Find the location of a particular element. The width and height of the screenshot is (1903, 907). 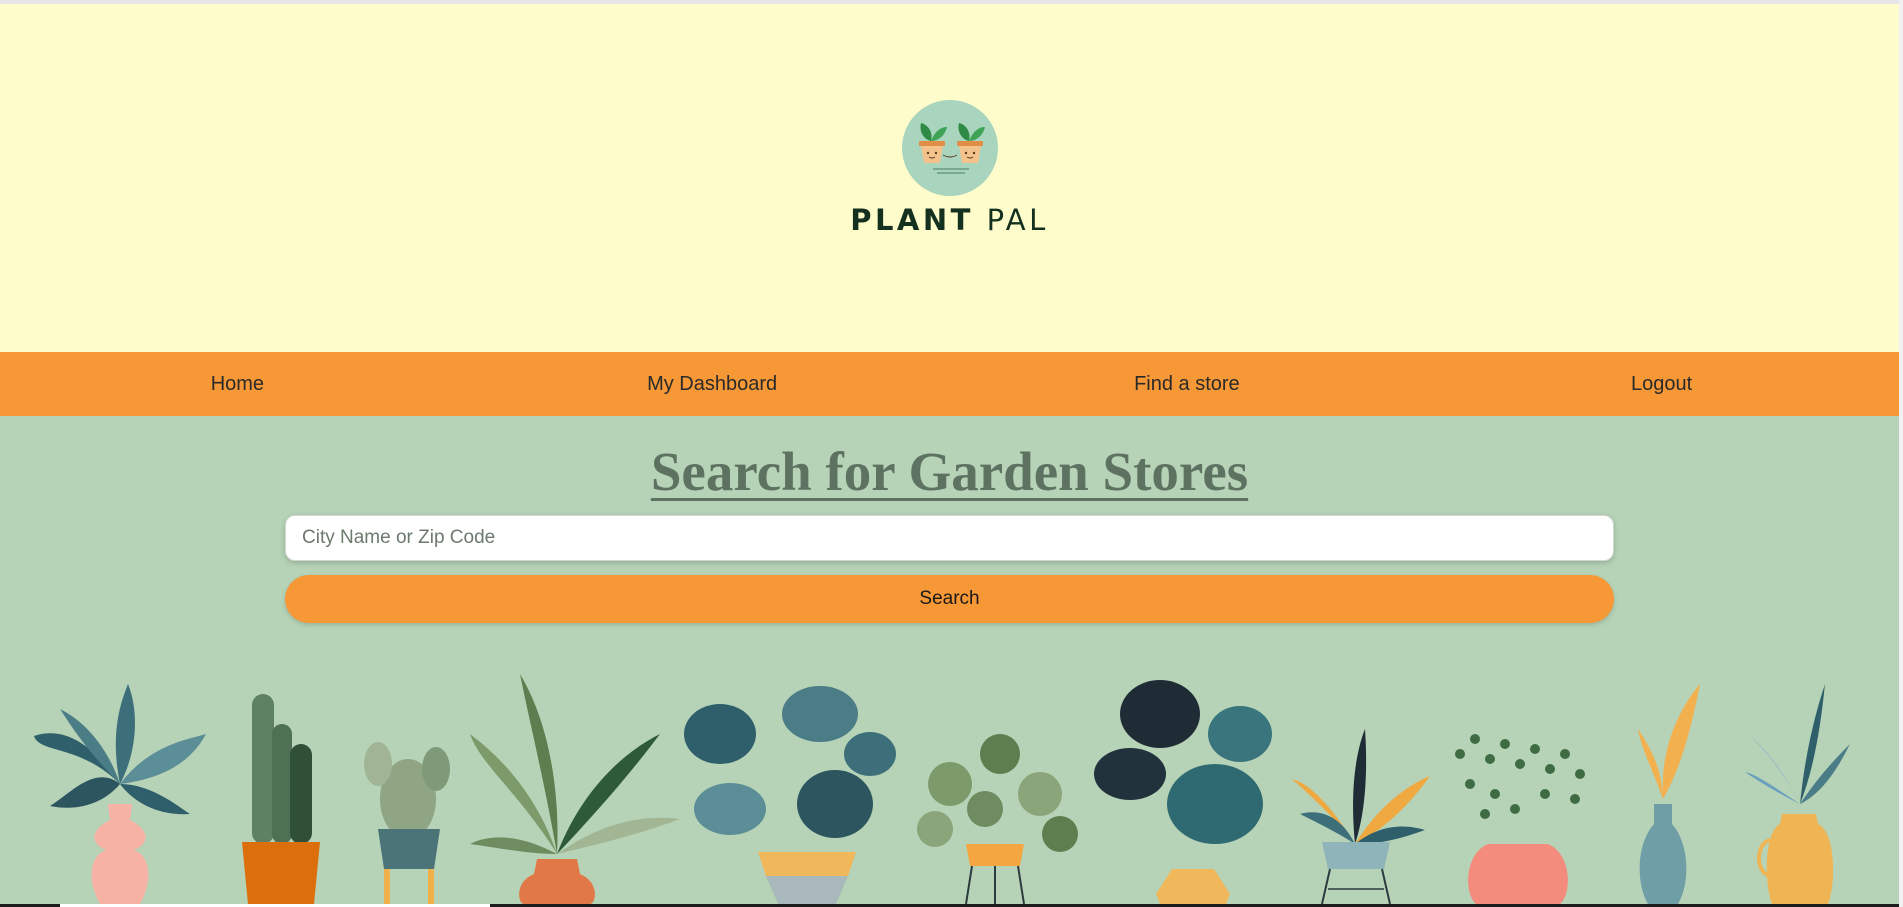

main-nav: Home My Dashboard Find a store Logout is located at coordinates (949, 384).